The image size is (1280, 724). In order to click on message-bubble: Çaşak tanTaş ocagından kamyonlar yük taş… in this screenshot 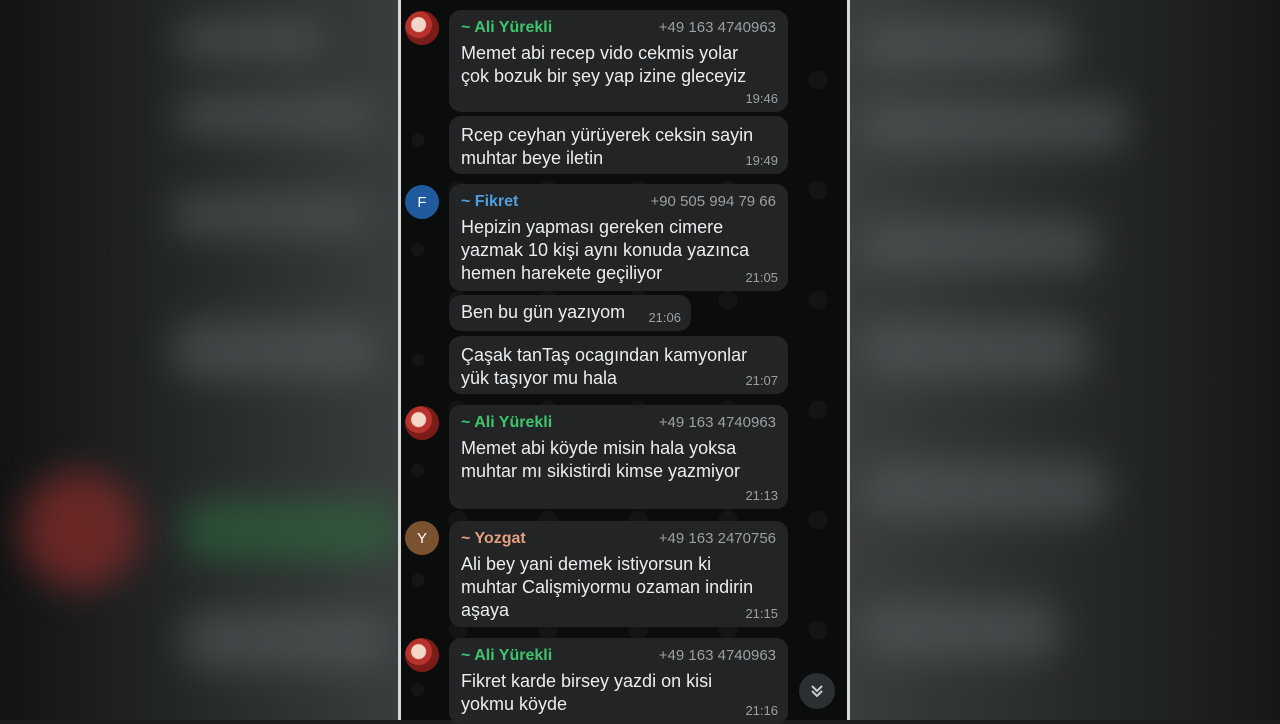, I will do `click(618, 365)`.